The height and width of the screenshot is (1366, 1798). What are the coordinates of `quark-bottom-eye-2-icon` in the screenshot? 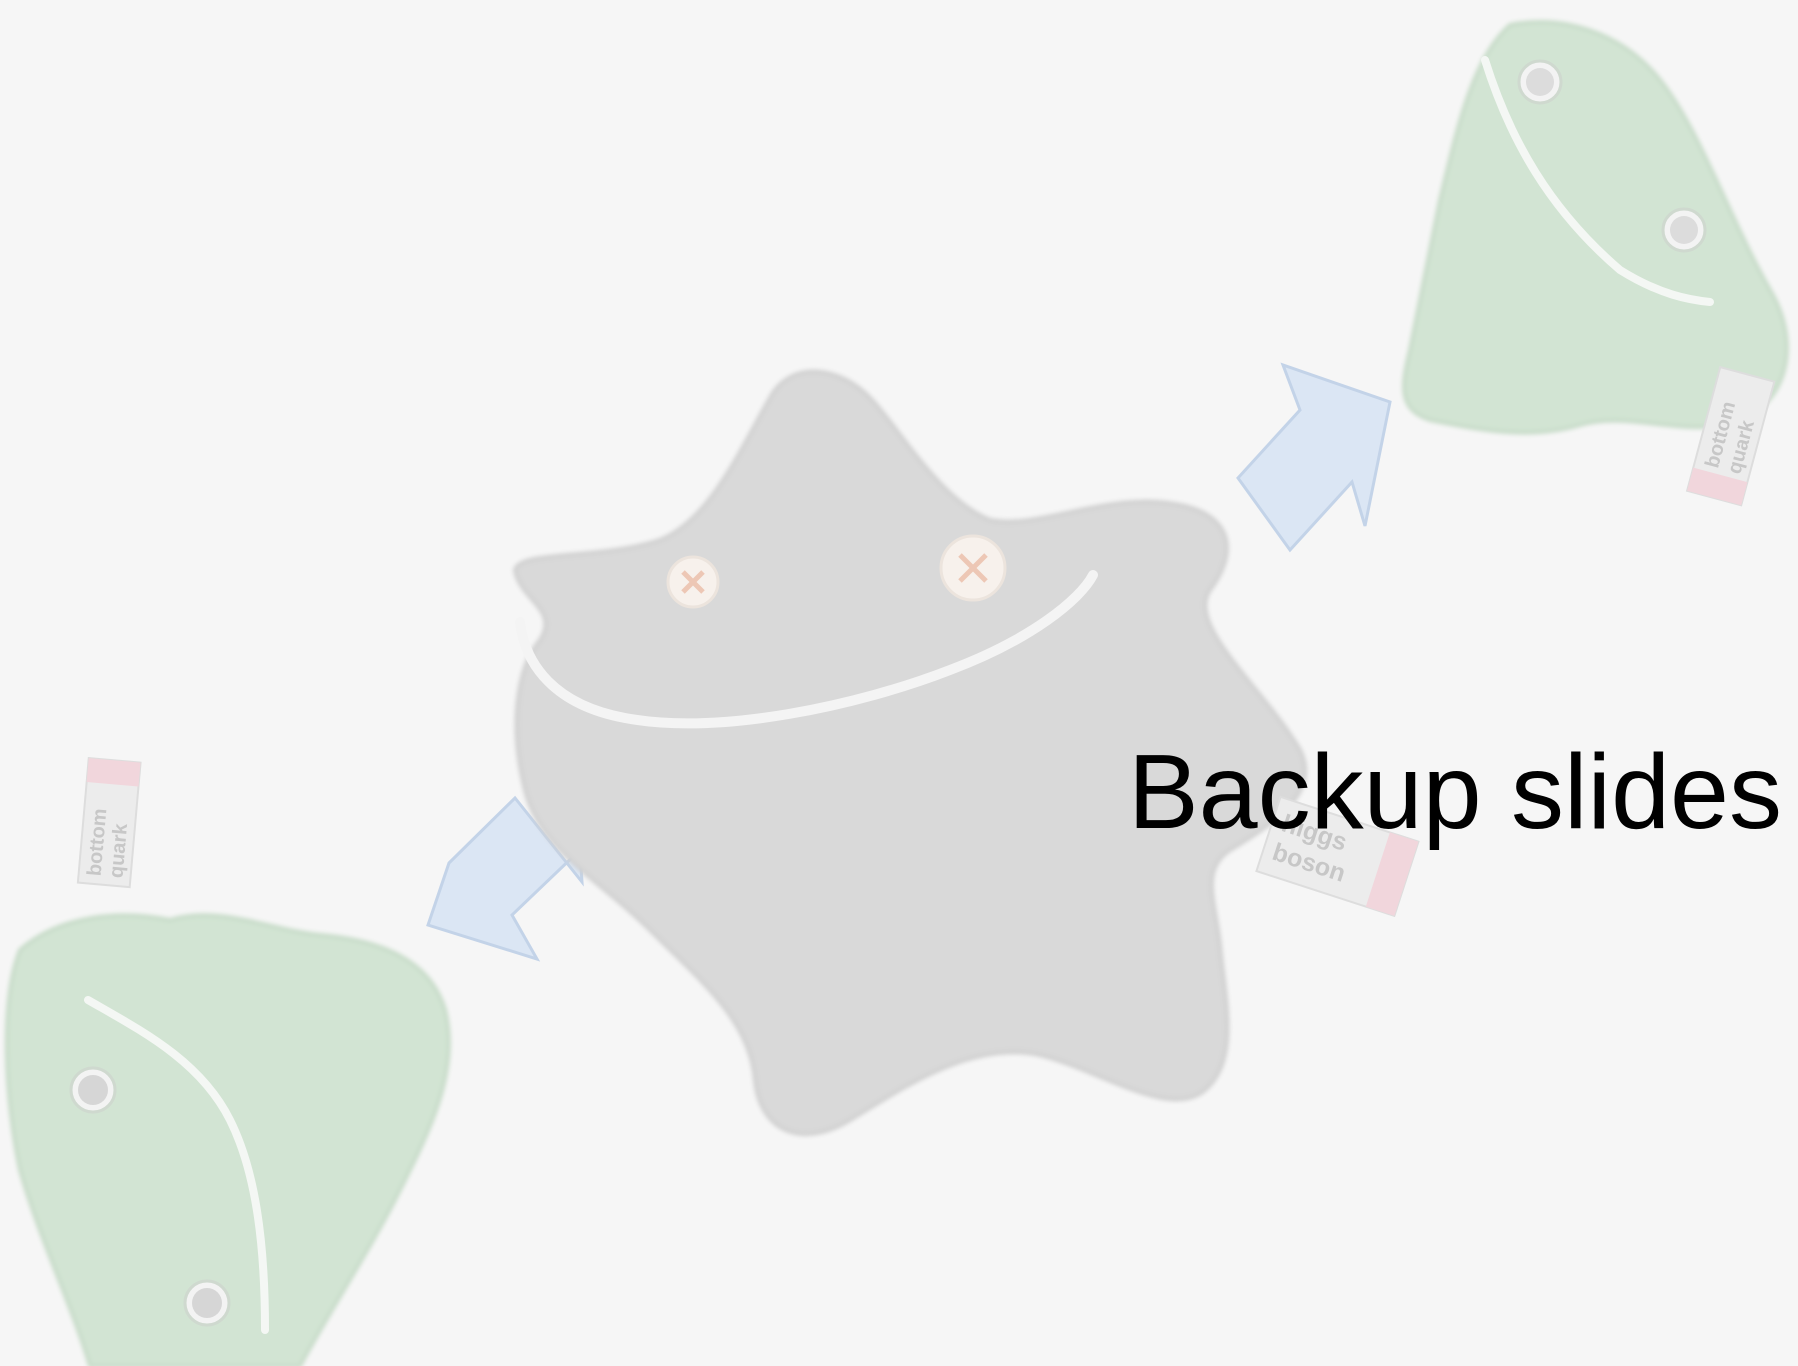 It's located at (207, 1303).